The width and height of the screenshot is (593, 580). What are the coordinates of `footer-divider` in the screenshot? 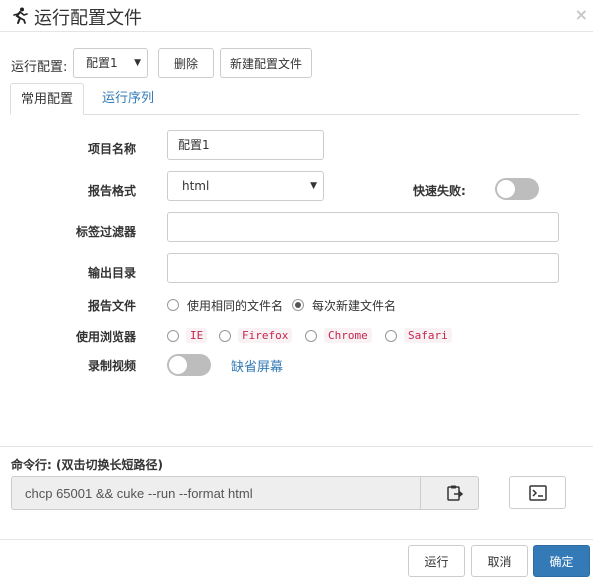 It's located at (296, 539).